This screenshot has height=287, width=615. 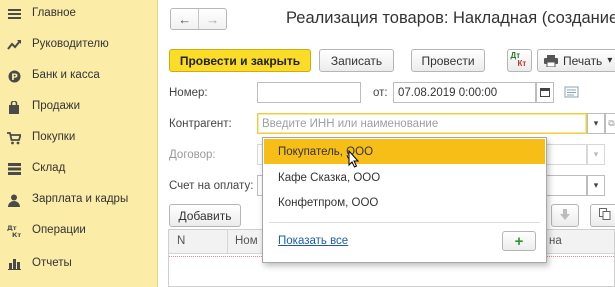 What do you see at coordinates (14, 138) in the screenshot?
I see `shopping-cart-icon` at bounding box center [14, 138].